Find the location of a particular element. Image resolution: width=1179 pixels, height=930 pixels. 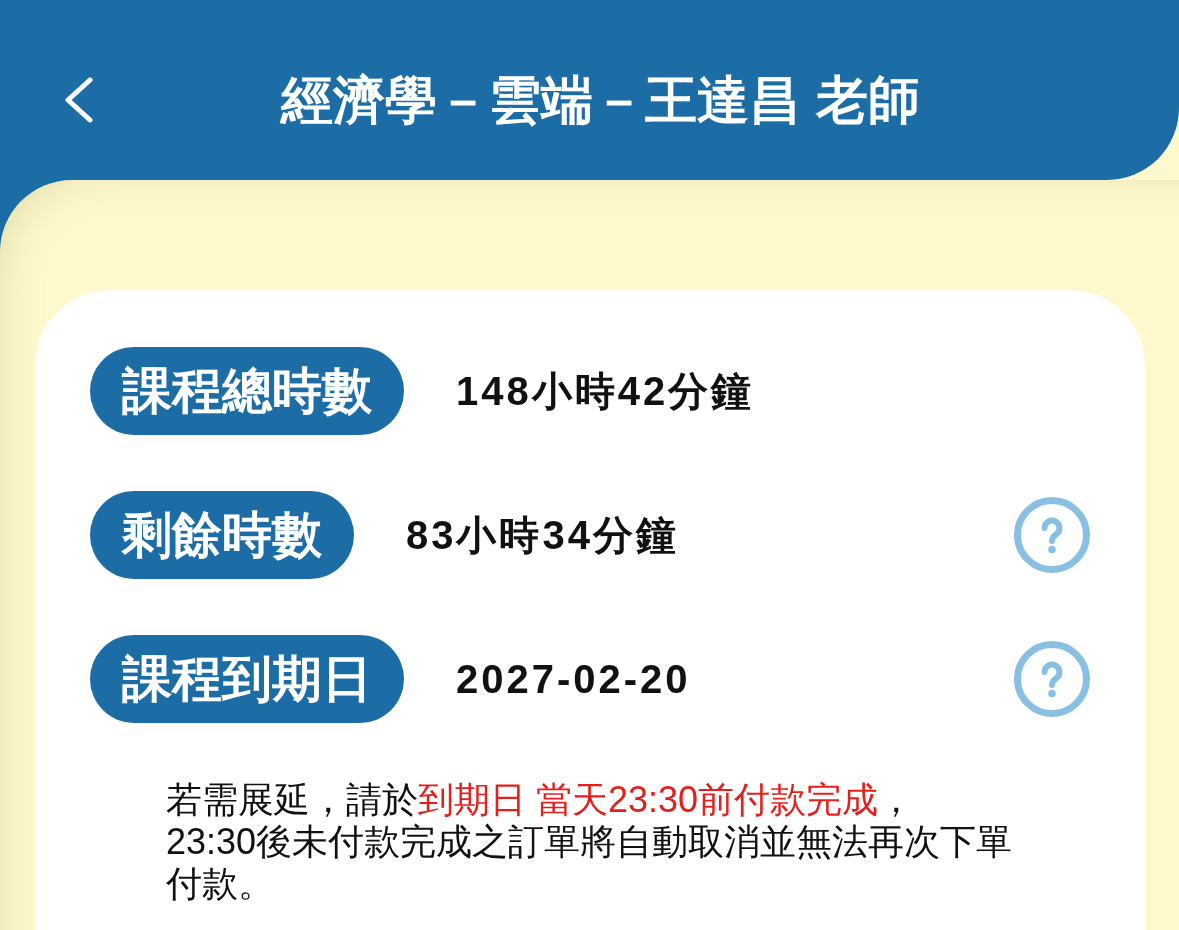

notice-text: 若需展延，請於到期日 當天23:30前付款完成， 23:30後未付款完成之訂單將自動取消並無法再次下單付款。 is located at coordinates (590, 842).